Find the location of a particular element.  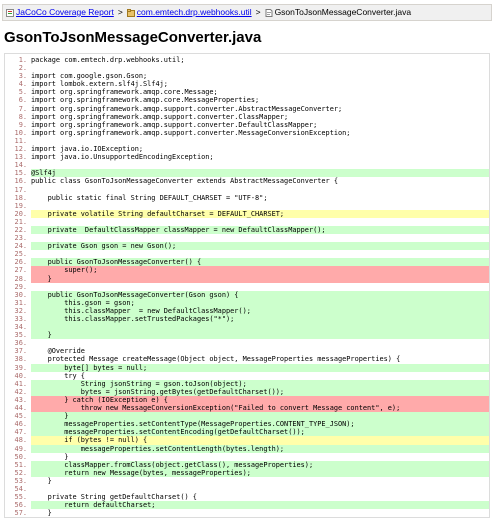

breadcrumb-link-report: JaCoCo Coverage Report is located at coordinates (65, 12).